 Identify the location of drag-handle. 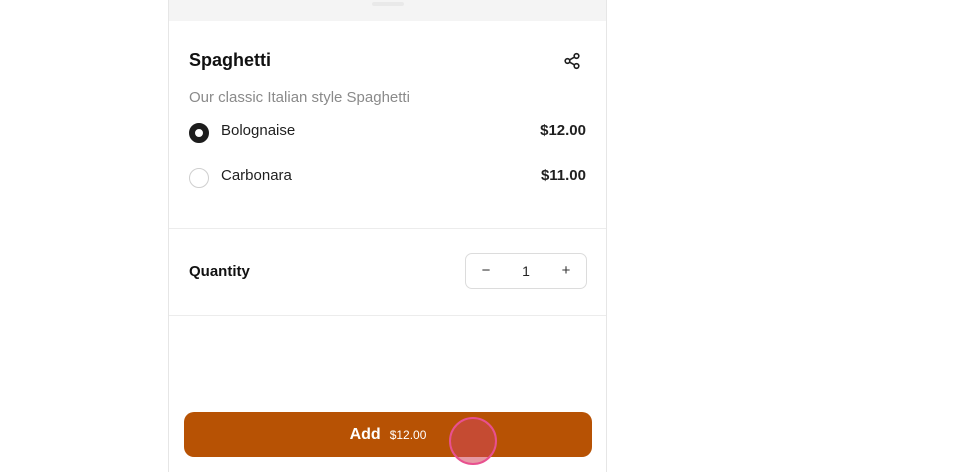
(388, 4).